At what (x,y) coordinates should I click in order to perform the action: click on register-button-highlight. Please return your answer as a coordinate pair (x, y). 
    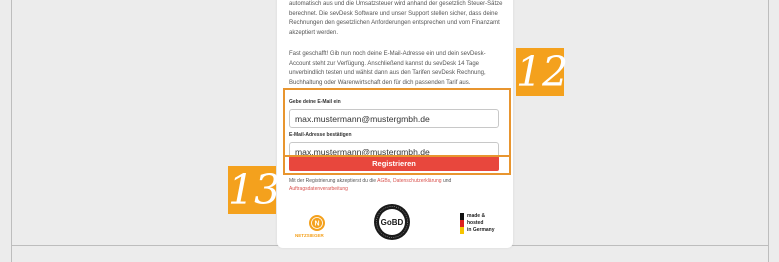
    Looking at the image, I should click on (397, 165).